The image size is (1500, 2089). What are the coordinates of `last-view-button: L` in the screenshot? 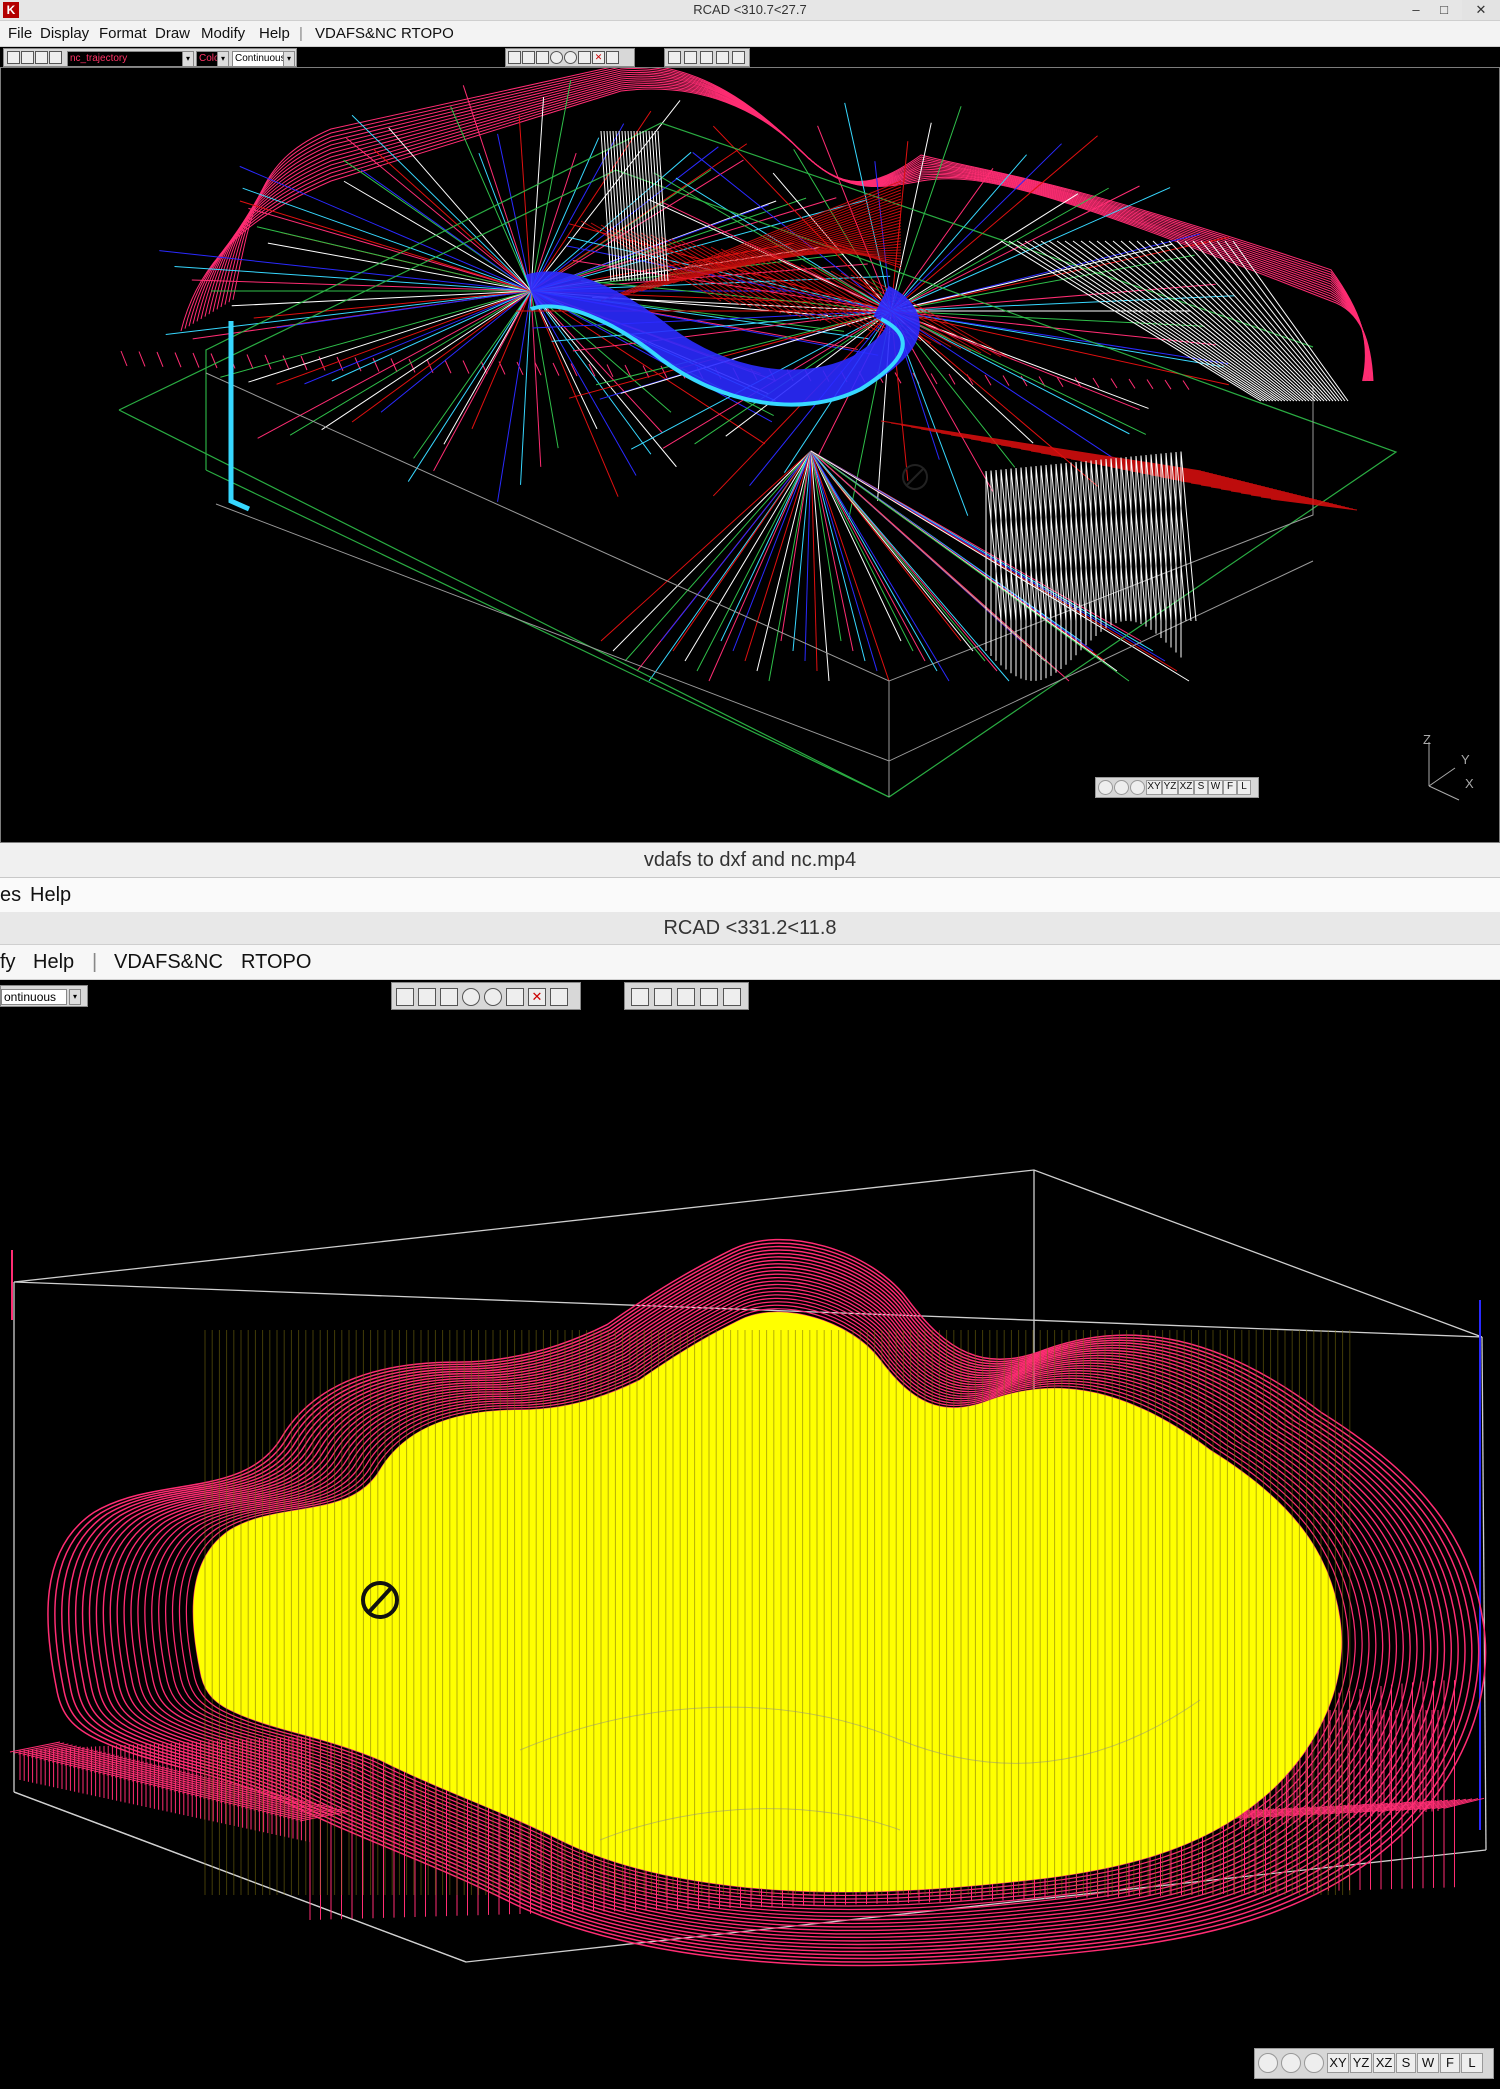 It's located at (1244, 787).